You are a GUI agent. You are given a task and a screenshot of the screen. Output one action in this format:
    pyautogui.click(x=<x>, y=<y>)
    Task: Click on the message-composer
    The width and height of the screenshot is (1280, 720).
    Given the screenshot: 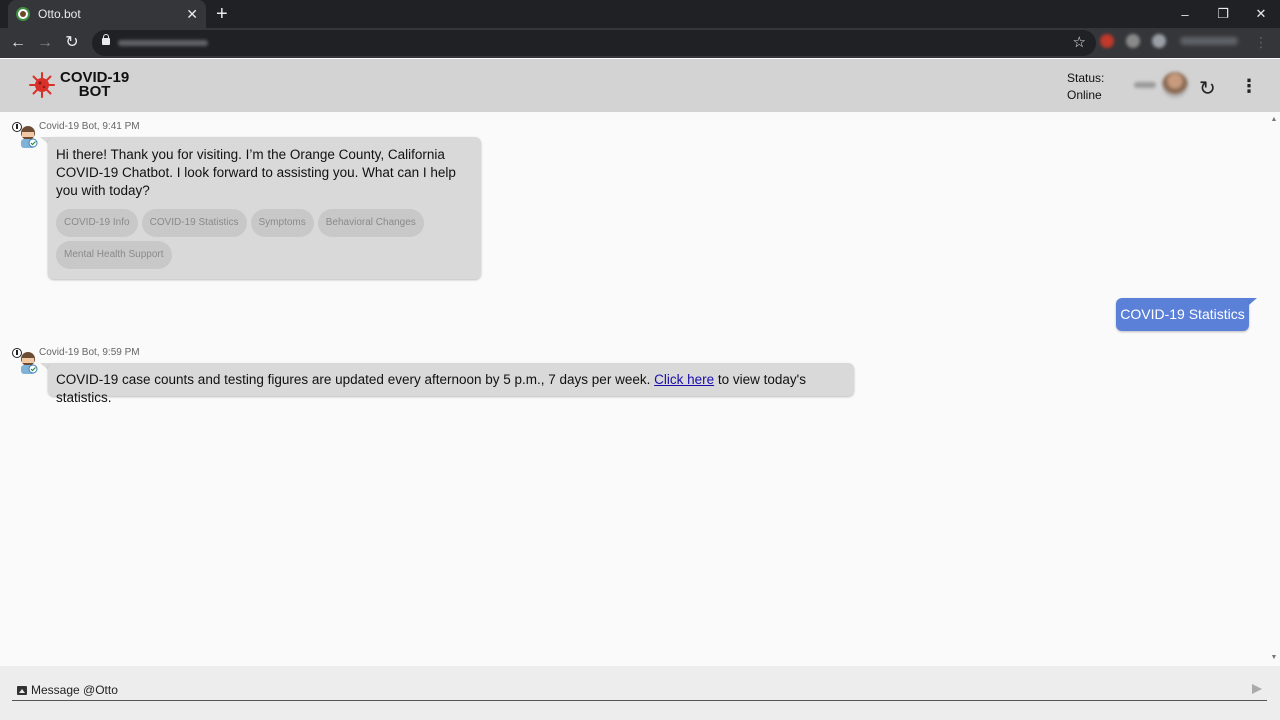 What is the action you would take?
    pyautogui.click(x=640, y=693)
    